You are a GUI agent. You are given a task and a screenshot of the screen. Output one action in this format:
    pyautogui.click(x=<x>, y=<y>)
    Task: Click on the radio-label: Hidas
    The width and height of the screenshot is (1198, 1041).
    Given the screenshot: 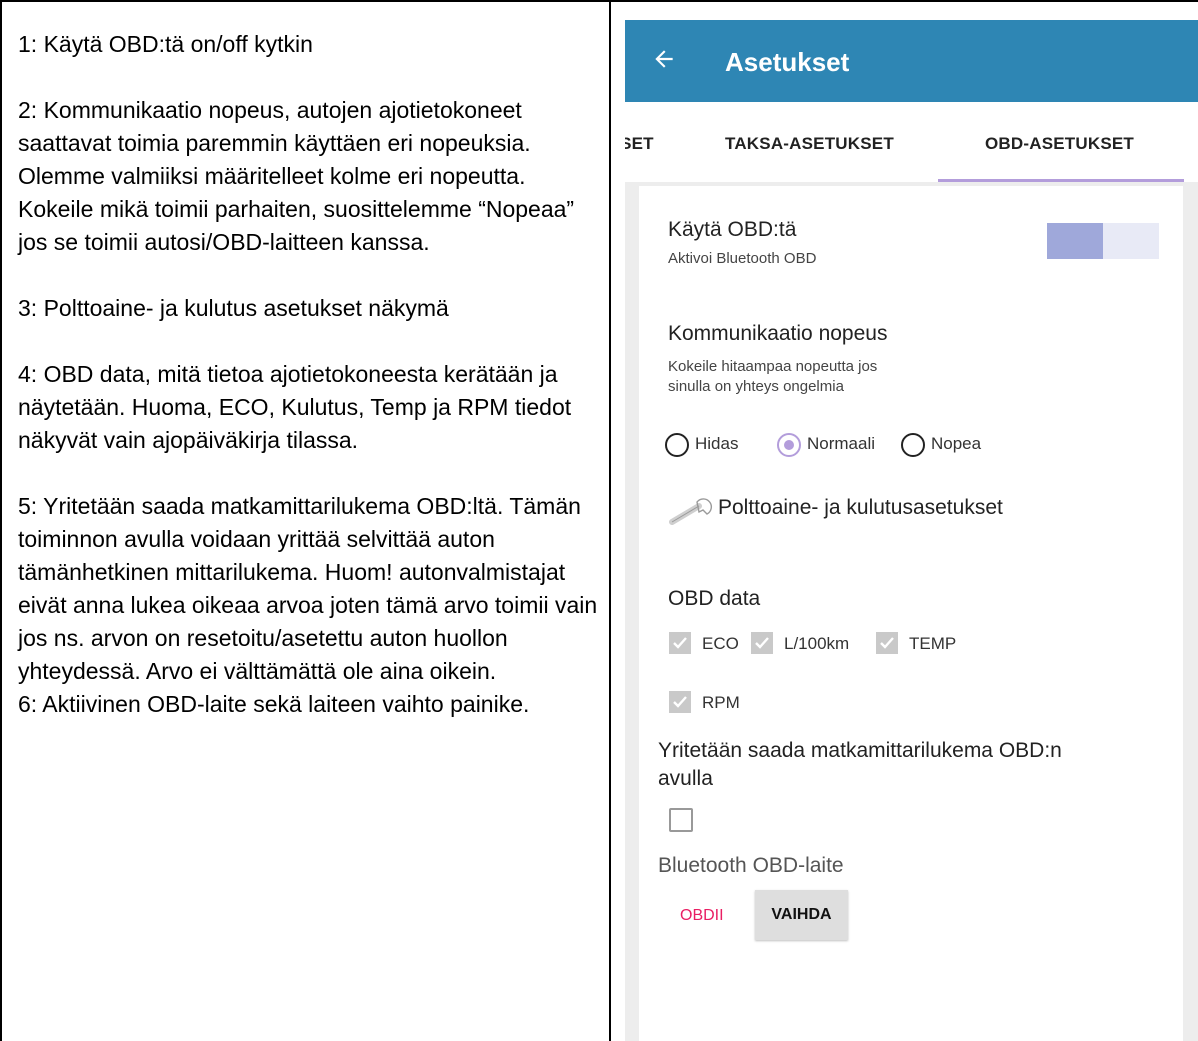 What is the action you would take?
    pyautogui.click(x=717, y=443)
    